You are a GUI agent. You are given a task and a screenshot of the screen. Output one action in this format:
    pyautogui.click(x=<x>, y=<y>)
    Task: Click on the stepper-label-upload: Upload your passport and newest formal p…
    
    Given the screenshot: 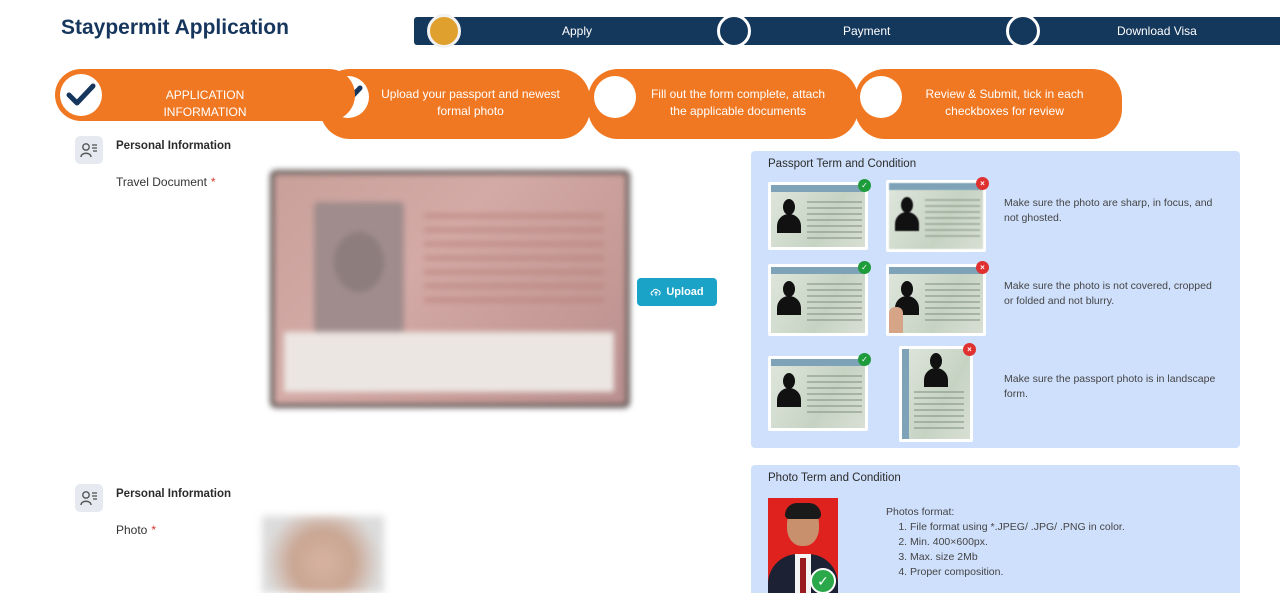 What is the action you would take?
    pyautogui.click(x=470, y=102)
    